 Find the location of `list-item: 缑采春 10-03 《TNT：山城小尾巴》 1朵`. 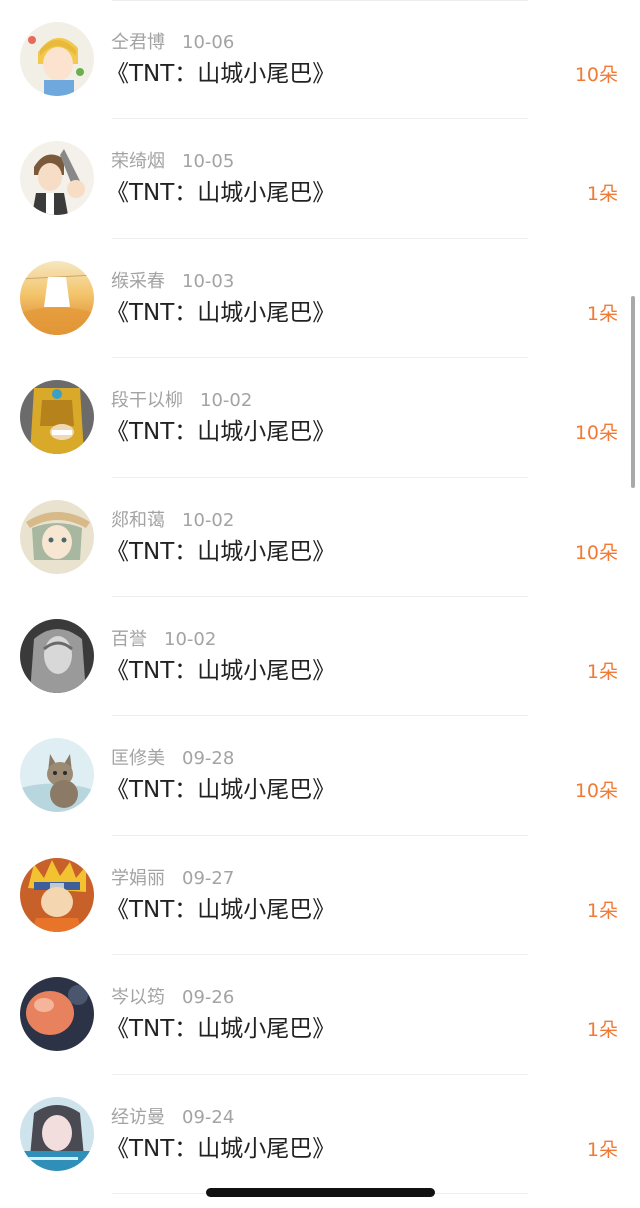

list-item: 缑采春 10-03 《TNT：山城小尾巴》 1朵 is located at coordinates (320, 299).